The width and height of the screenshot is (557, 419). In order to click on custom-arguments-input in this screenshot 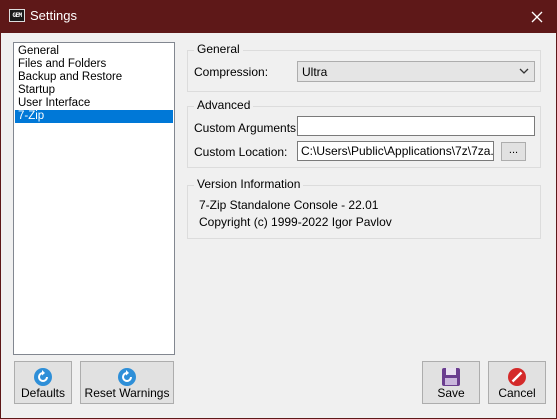, I will do `click(416, 126)`.